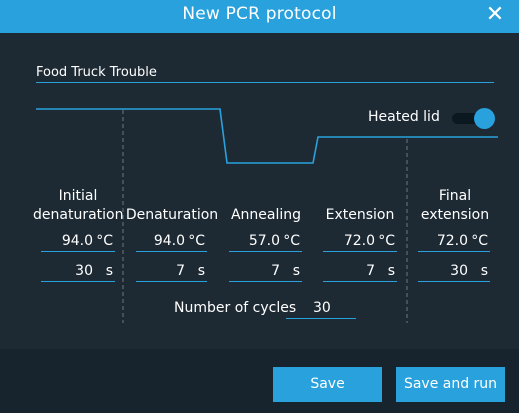  Describe the element at coordinates (78, 215) in the screenshot. I see `step-header-line2: denaturation` at that location.